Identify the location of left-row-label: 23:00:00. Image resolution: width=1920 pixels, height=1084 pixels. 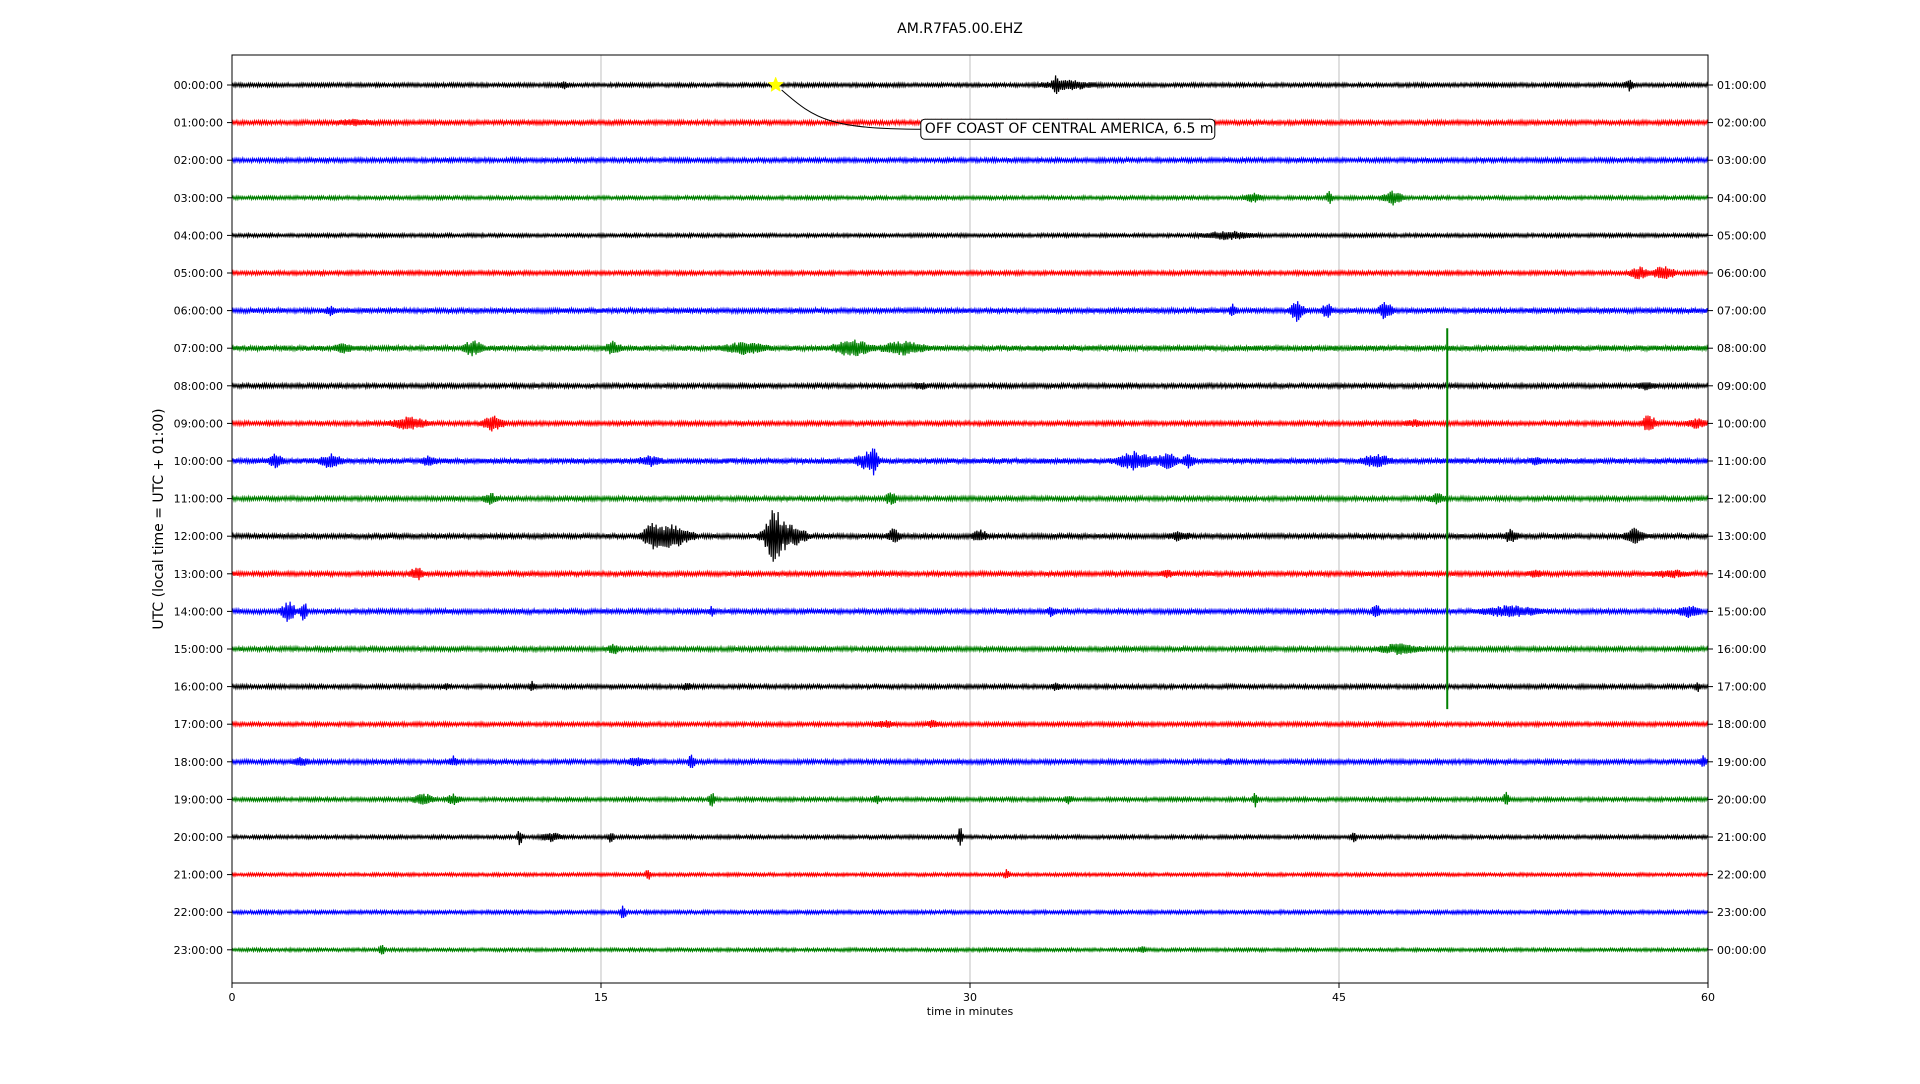
(198, 950).